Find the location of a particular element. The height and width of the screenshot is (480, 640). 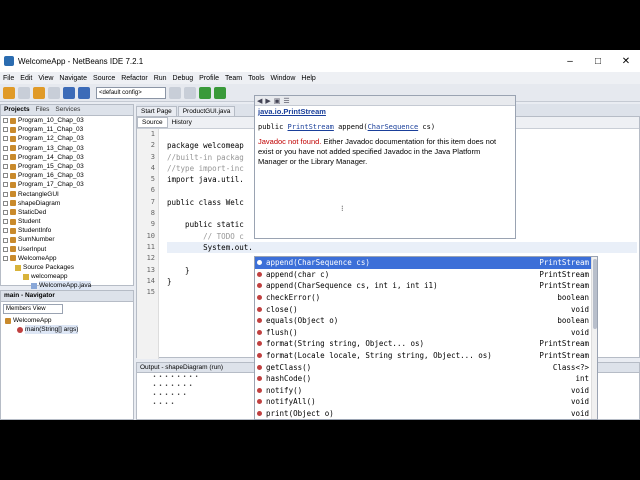

run-icon is located at coordinates (205, 92).